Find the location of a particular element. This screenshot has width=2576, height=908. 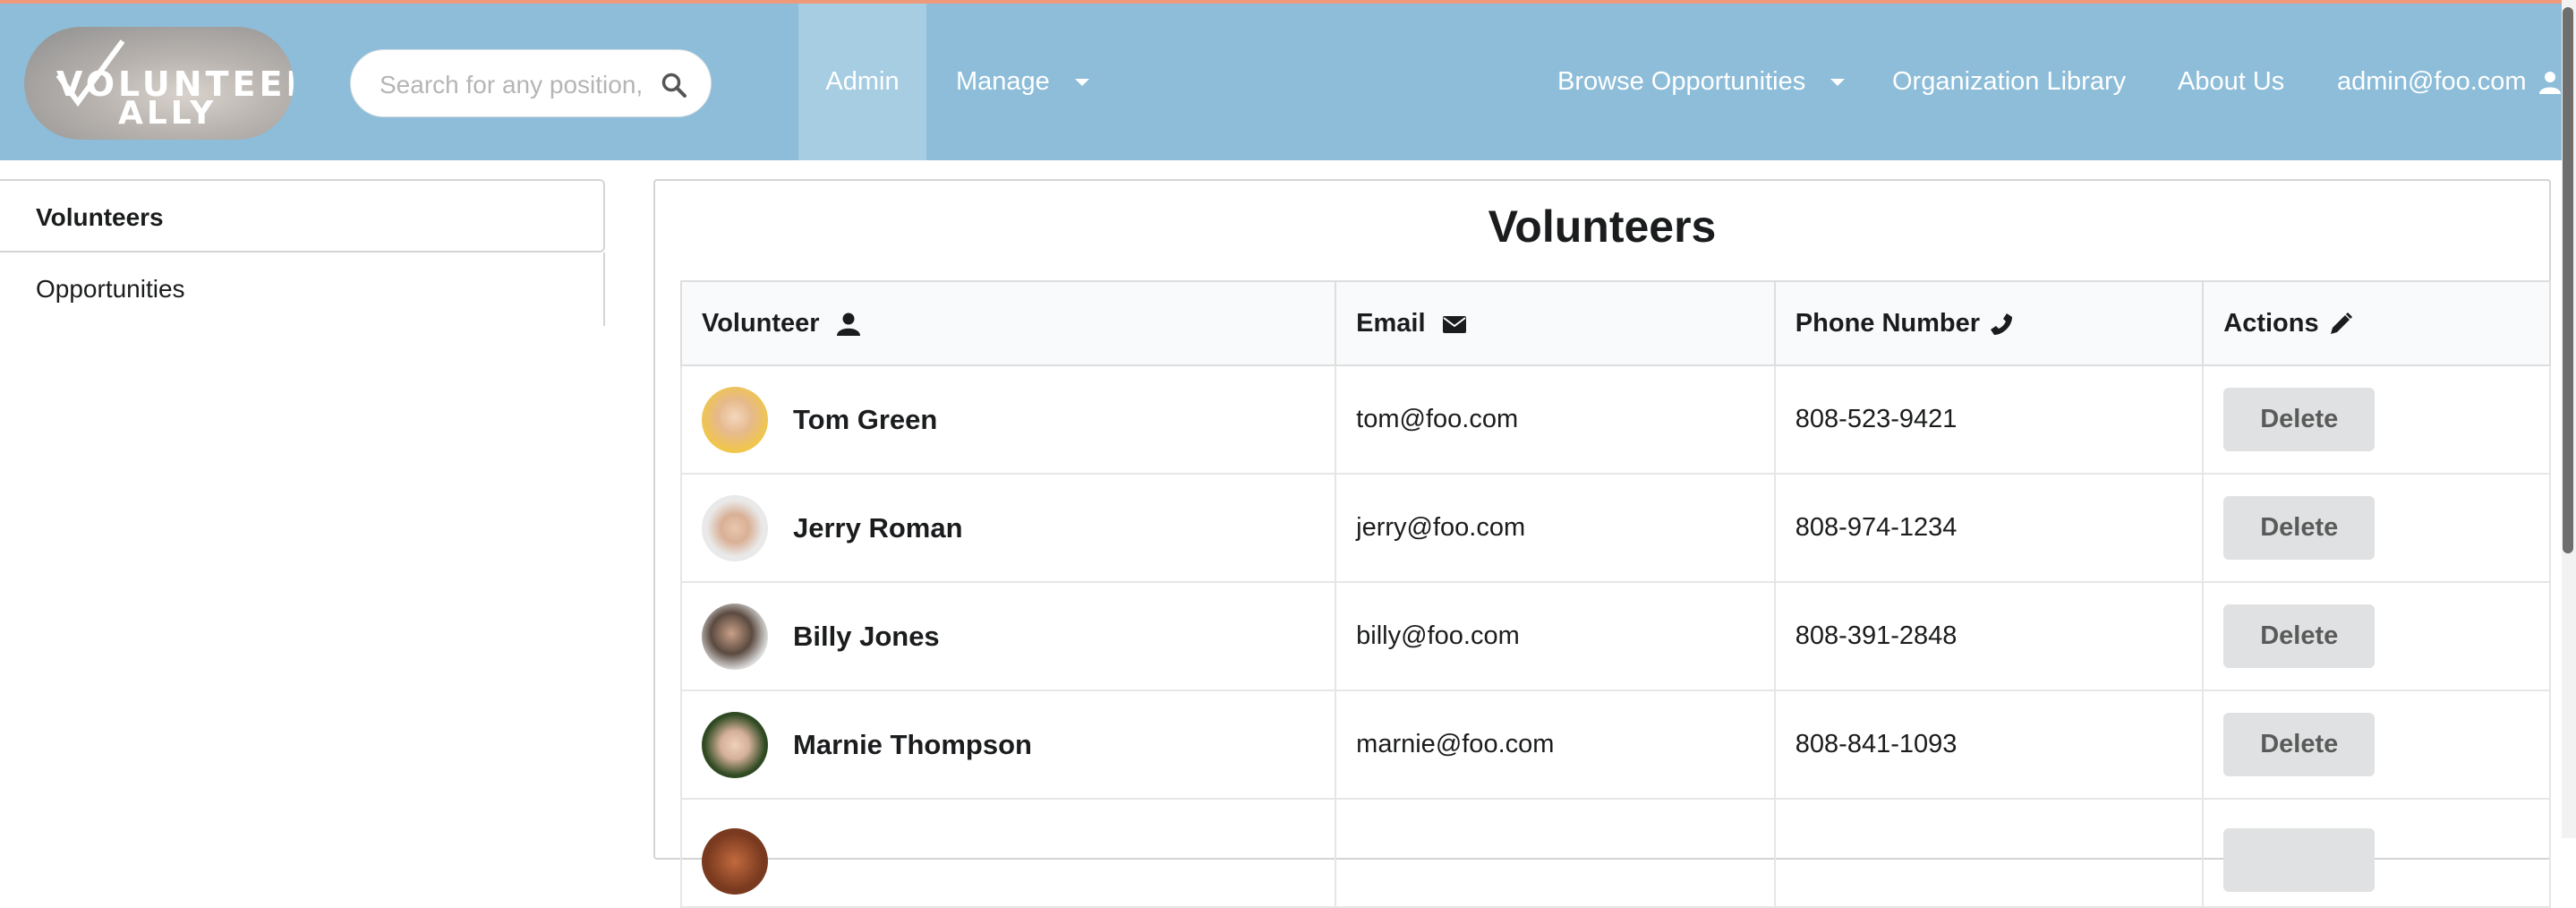

volunteer-name: Tom Green is located at coordinates (865, 419).